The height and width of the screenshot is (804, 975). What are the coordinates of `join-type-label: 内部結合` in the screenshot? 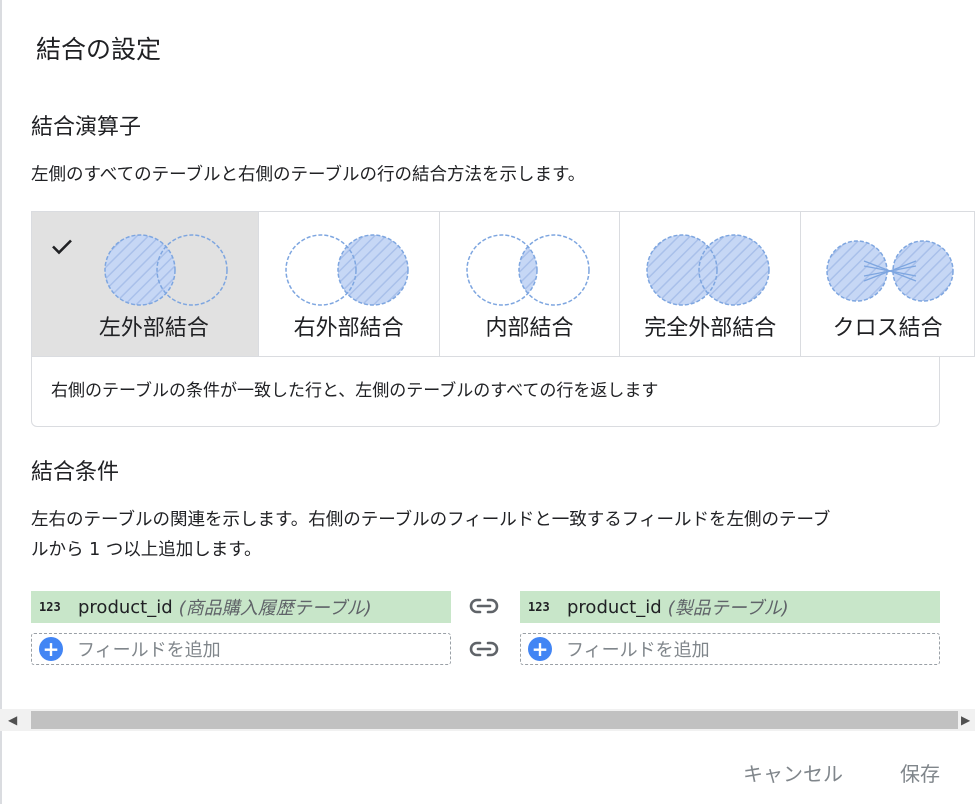 It's located at (529, 328).